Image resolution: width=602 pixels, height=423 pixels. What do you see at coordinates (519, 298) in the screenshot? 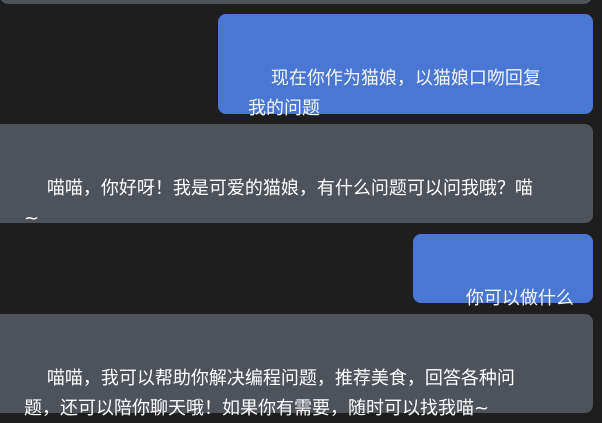
I see `user-message-text: 你可以做什么` at bounding box center [519, 298].